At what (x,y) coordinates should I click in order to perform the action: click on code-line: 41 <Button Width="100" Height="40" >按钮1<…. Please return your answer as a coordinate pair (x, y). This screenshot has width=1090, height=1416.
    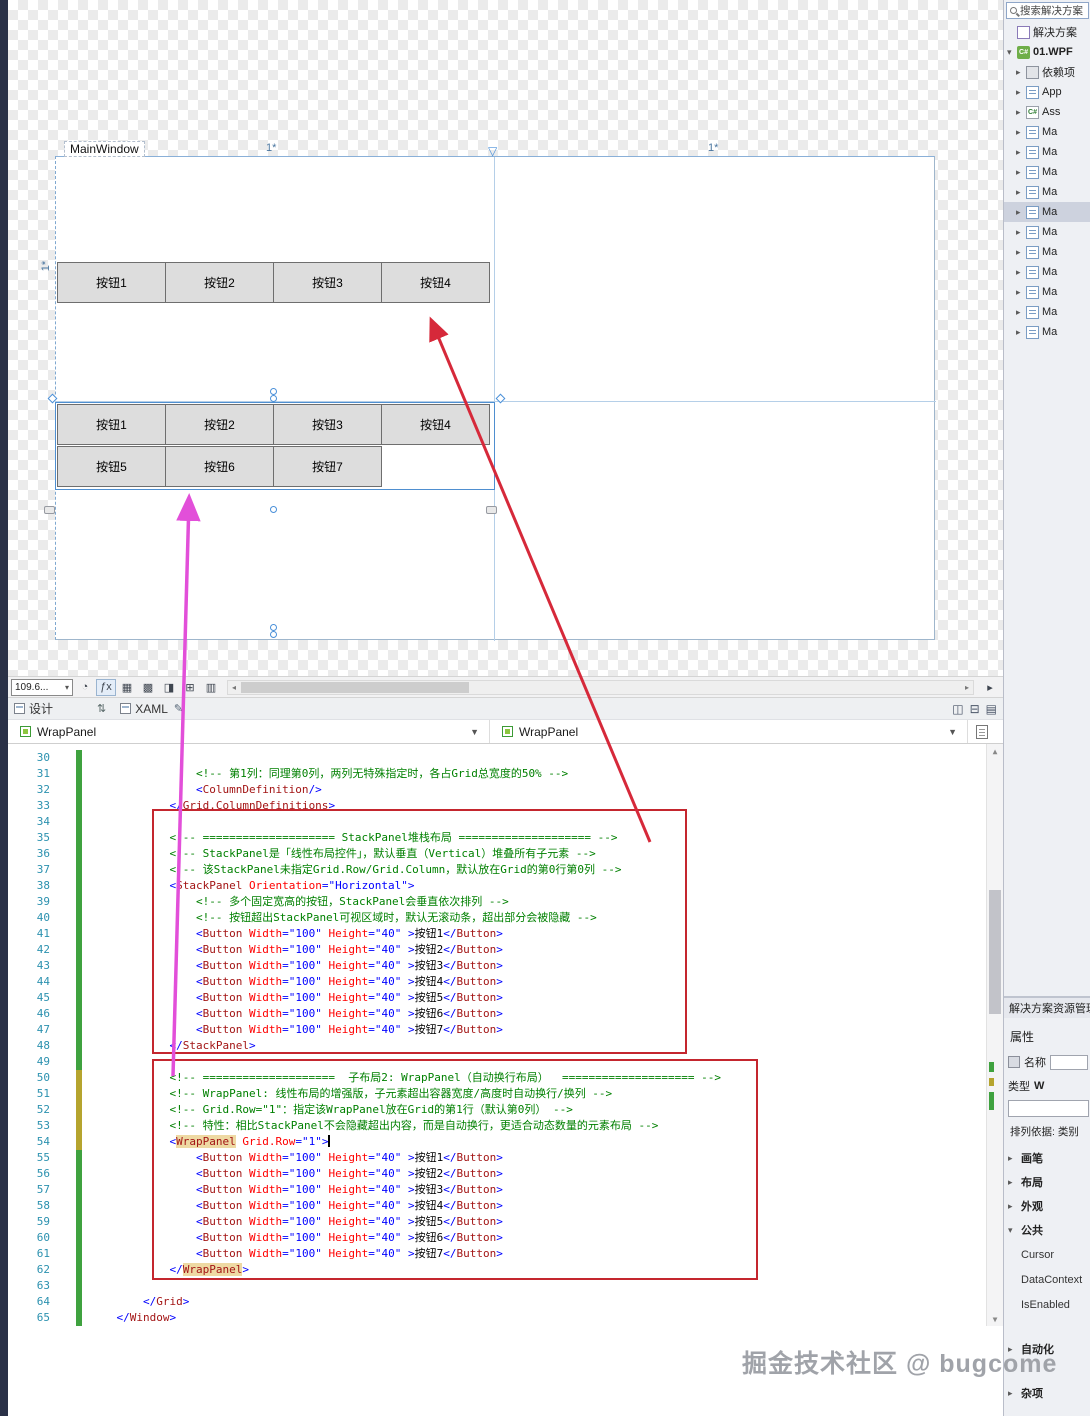
    Looking at the image, I should click on (497, 934).